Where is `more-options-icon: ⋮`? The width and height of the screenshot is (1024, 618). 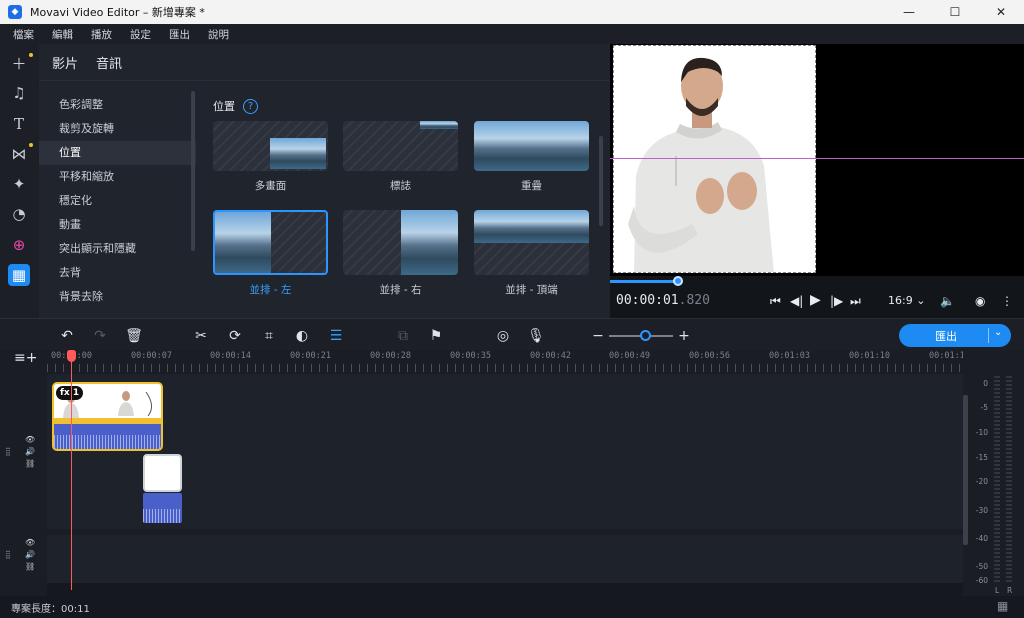 more-options-icon: ⋮ is located at coordinates (1007, 301).